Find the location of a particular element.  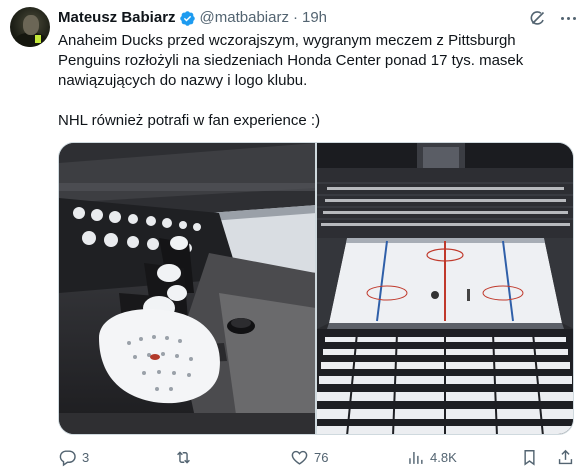

retweet-icon is located at coordinates (183, 457).